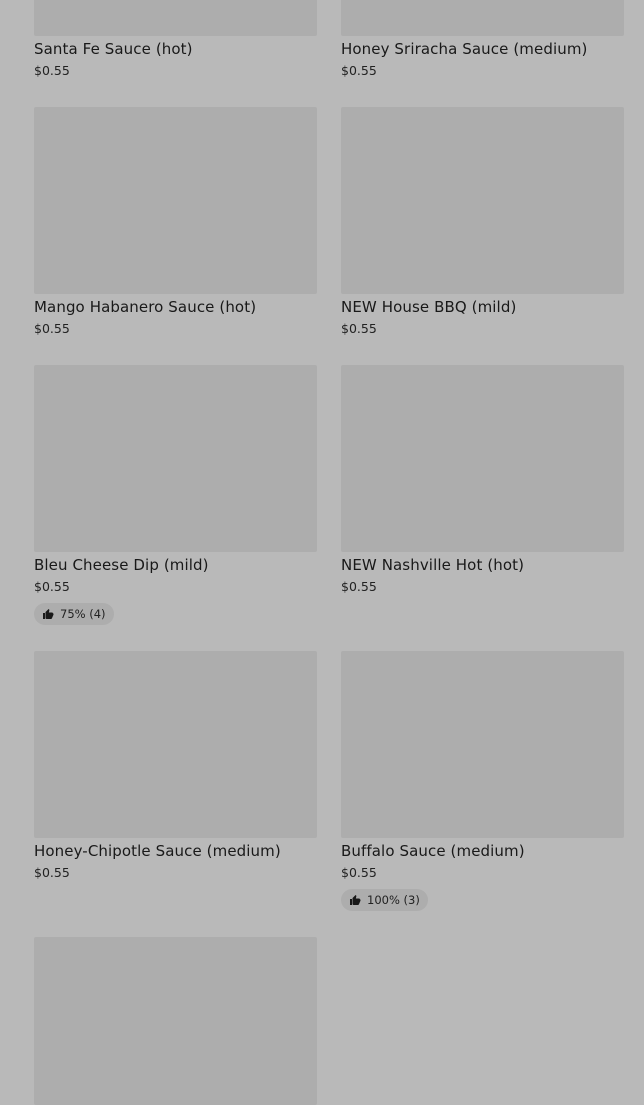  What do you see at coordinates (464, 49) in the screenshot?
I see `item-name: Honey Sriracha Sauce (medium)` at bounding box center [464, 49].